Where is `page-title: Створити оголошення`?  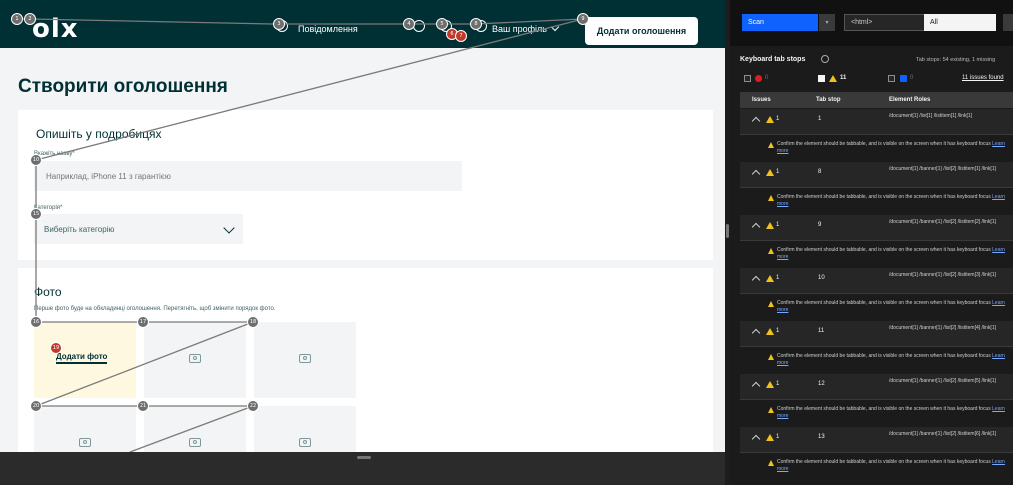 page-title: Створити оголошення is located at coordinates (123, 86).